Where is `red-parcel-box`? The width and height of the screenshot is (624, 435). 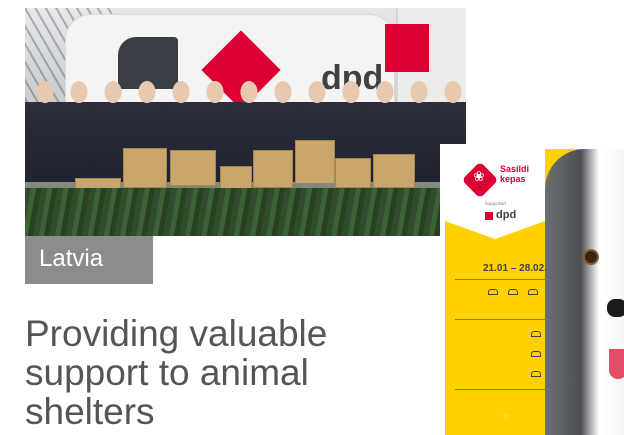
red-parcel-box is located at coordinates (407, 48).